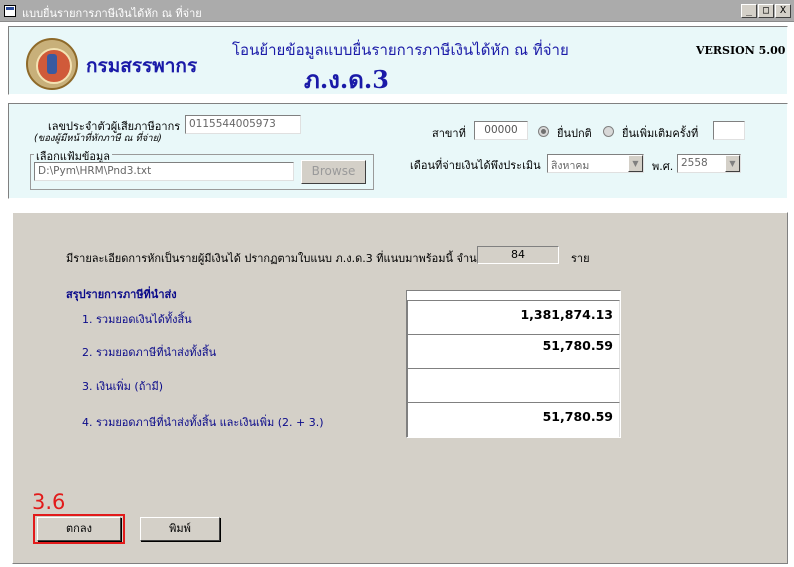 Image resolution: width=794 pixels, height=567 pixels. I want to click on revenue-department-seal-icon, so click(52, 64).